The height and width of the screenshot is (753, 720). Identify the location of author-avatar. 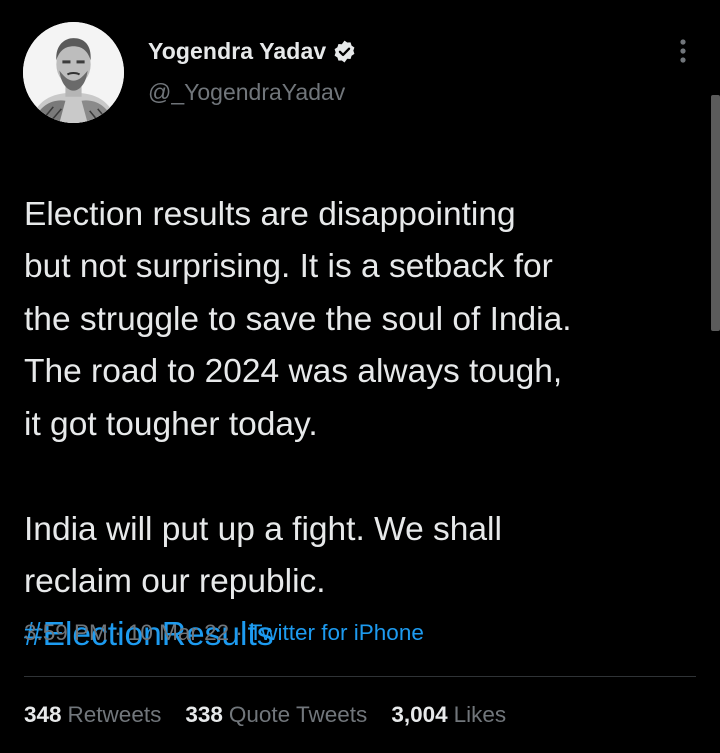
(73, 72).